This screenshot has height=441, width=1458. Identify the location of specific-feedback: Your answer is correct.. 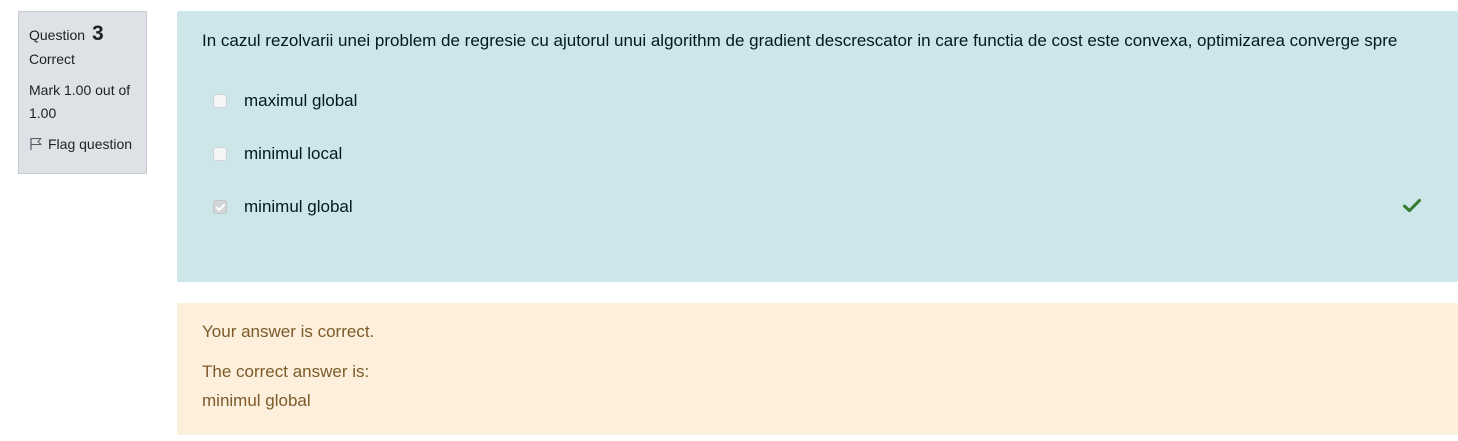
(288, 331).